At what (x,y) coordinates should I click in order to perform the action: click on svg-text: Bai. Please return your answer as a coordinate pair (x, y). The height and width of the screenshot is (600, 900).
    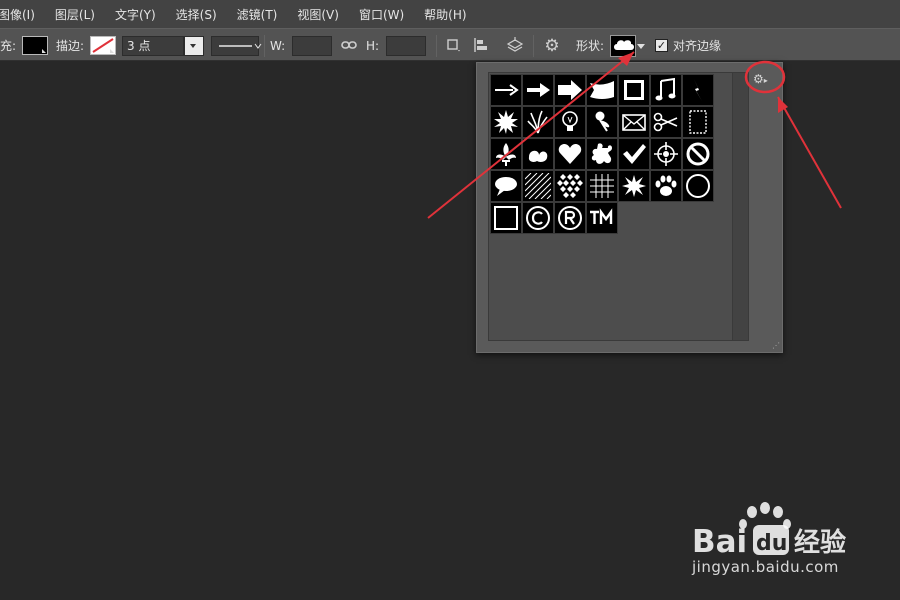
    Looking at the image, I should click on (719, 542).